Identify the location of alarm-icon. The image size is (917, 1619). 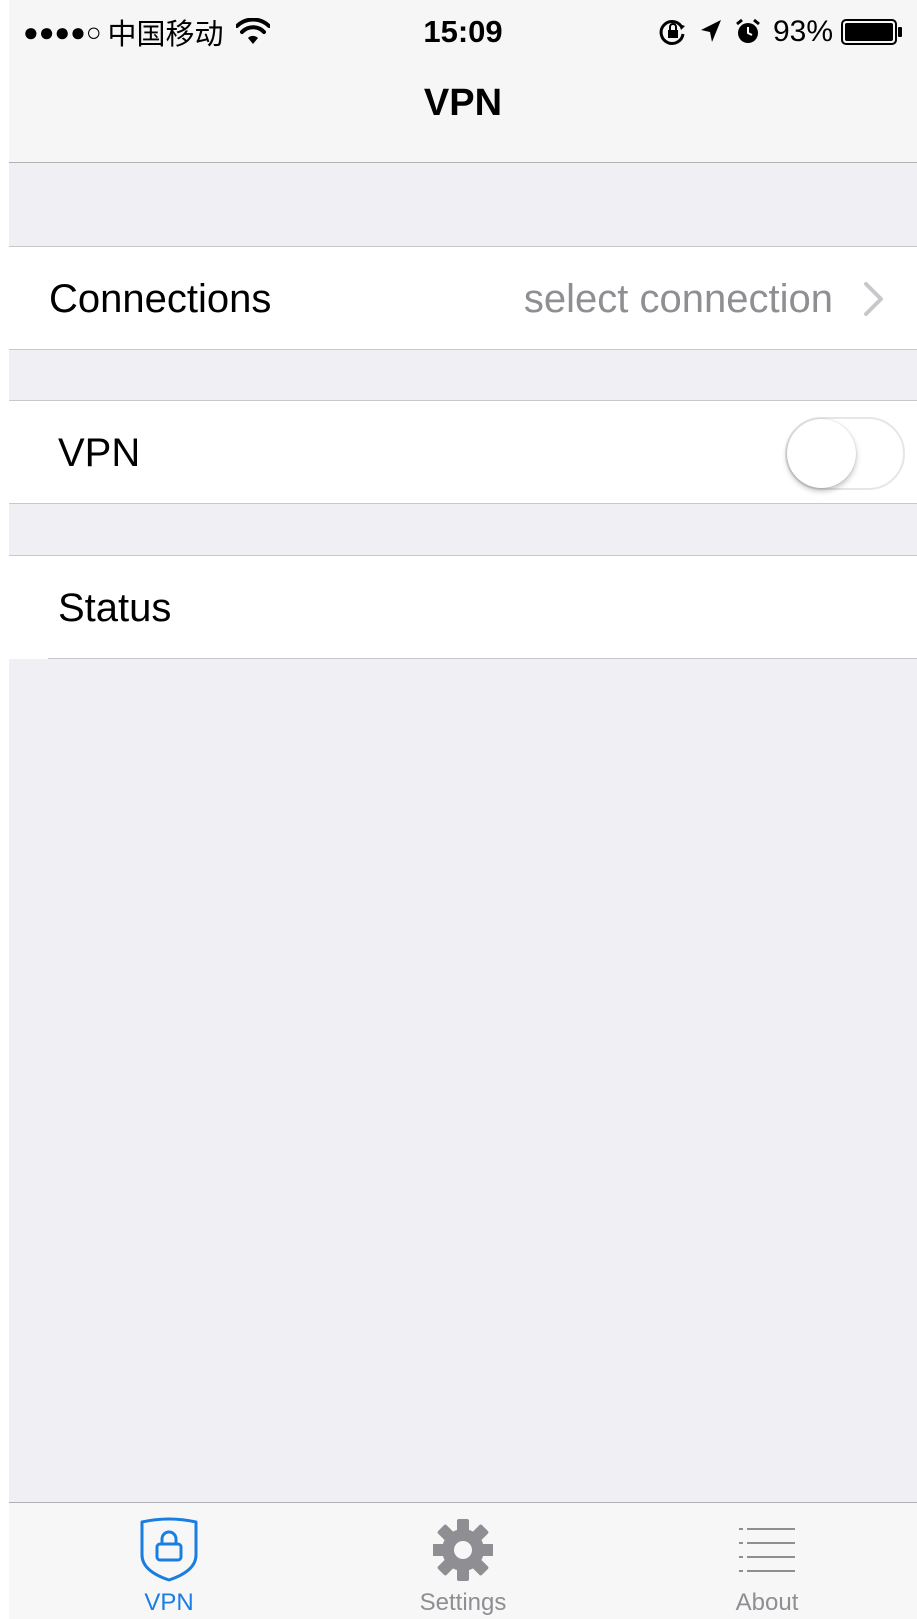
(748, 30).